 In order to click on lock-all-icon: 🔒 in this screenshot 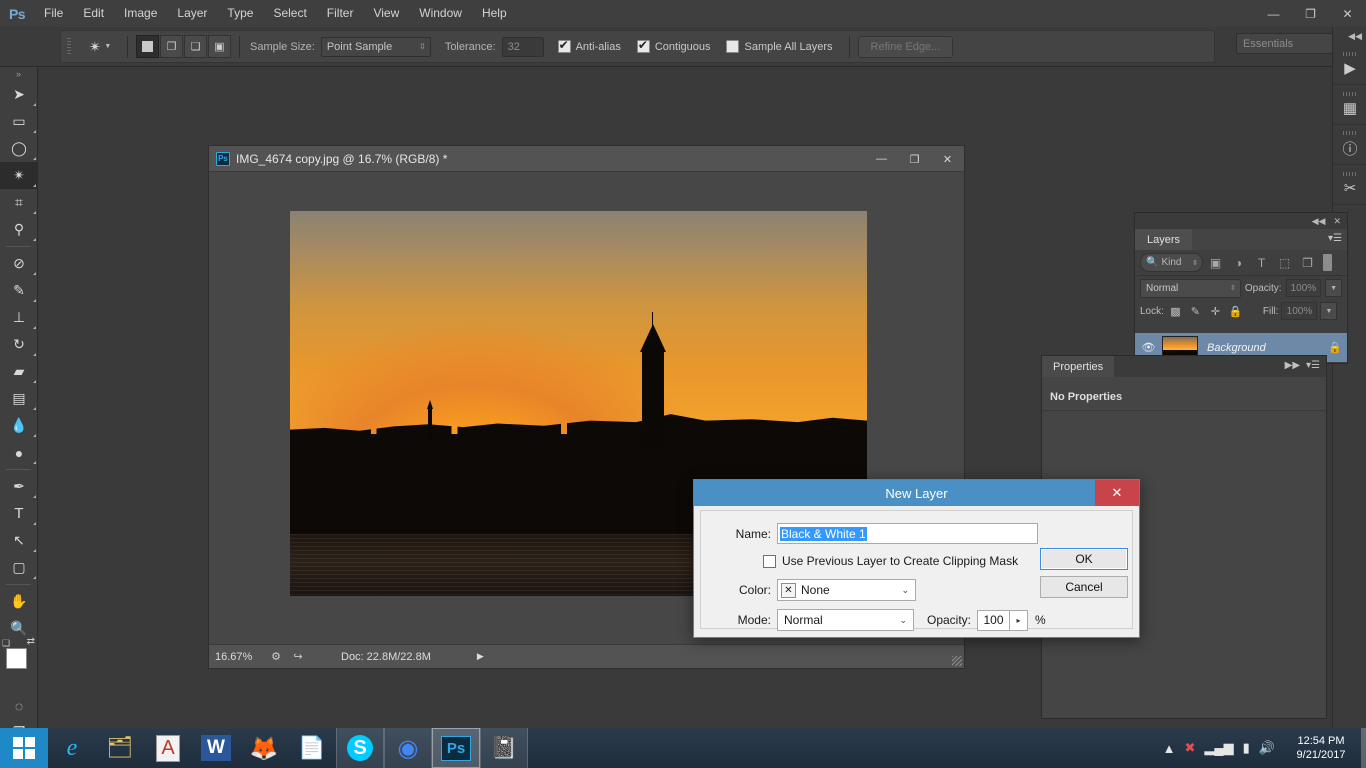, I will do `click(1235, 311)`.